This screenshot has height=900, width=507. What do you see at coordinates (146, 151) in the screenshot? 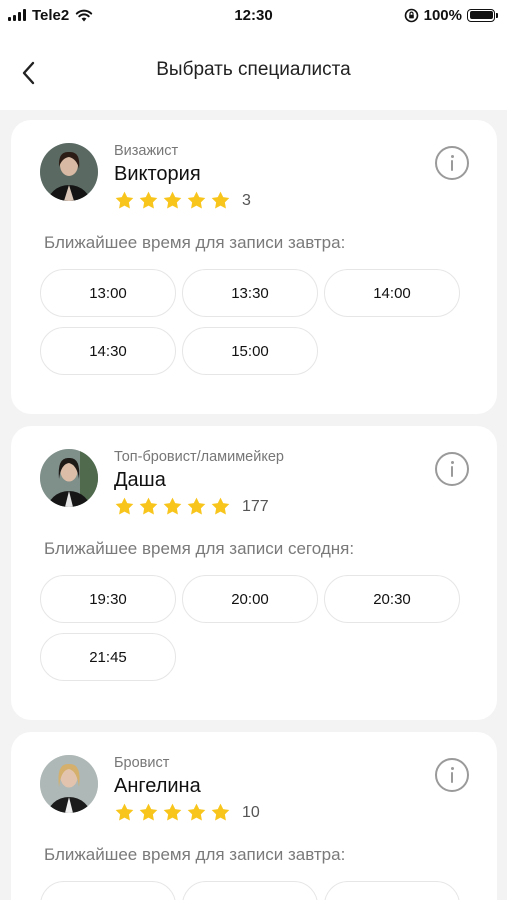
I see `specialist-role: Визажист` at bounding box center [146, 151].